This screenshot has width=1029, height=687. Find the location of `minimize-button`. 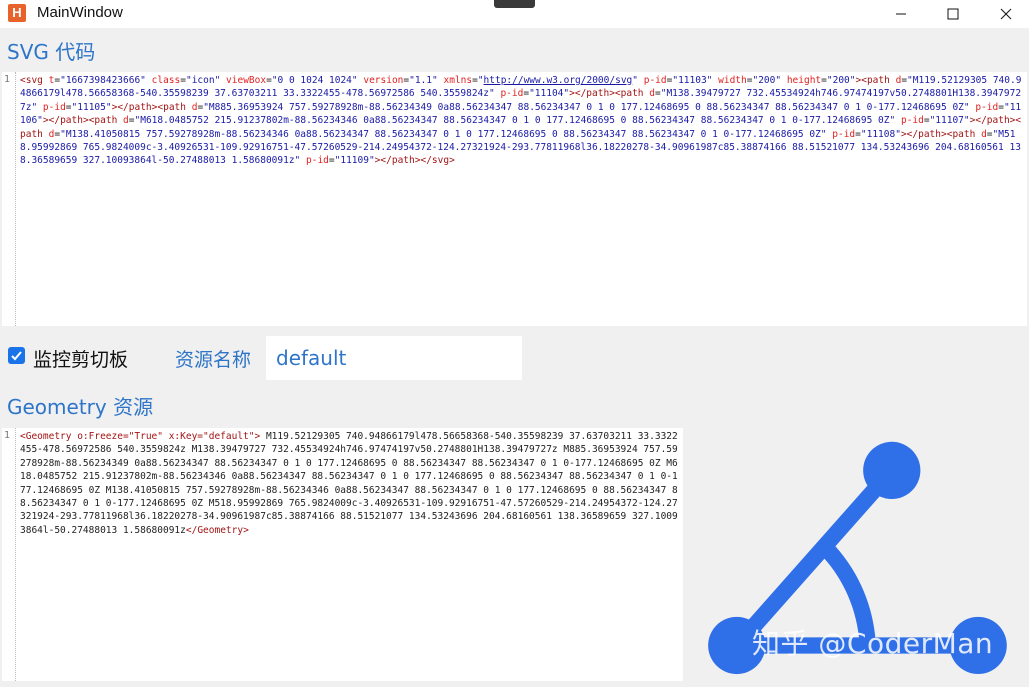

minimize-button is located at coordinates (901, 14).